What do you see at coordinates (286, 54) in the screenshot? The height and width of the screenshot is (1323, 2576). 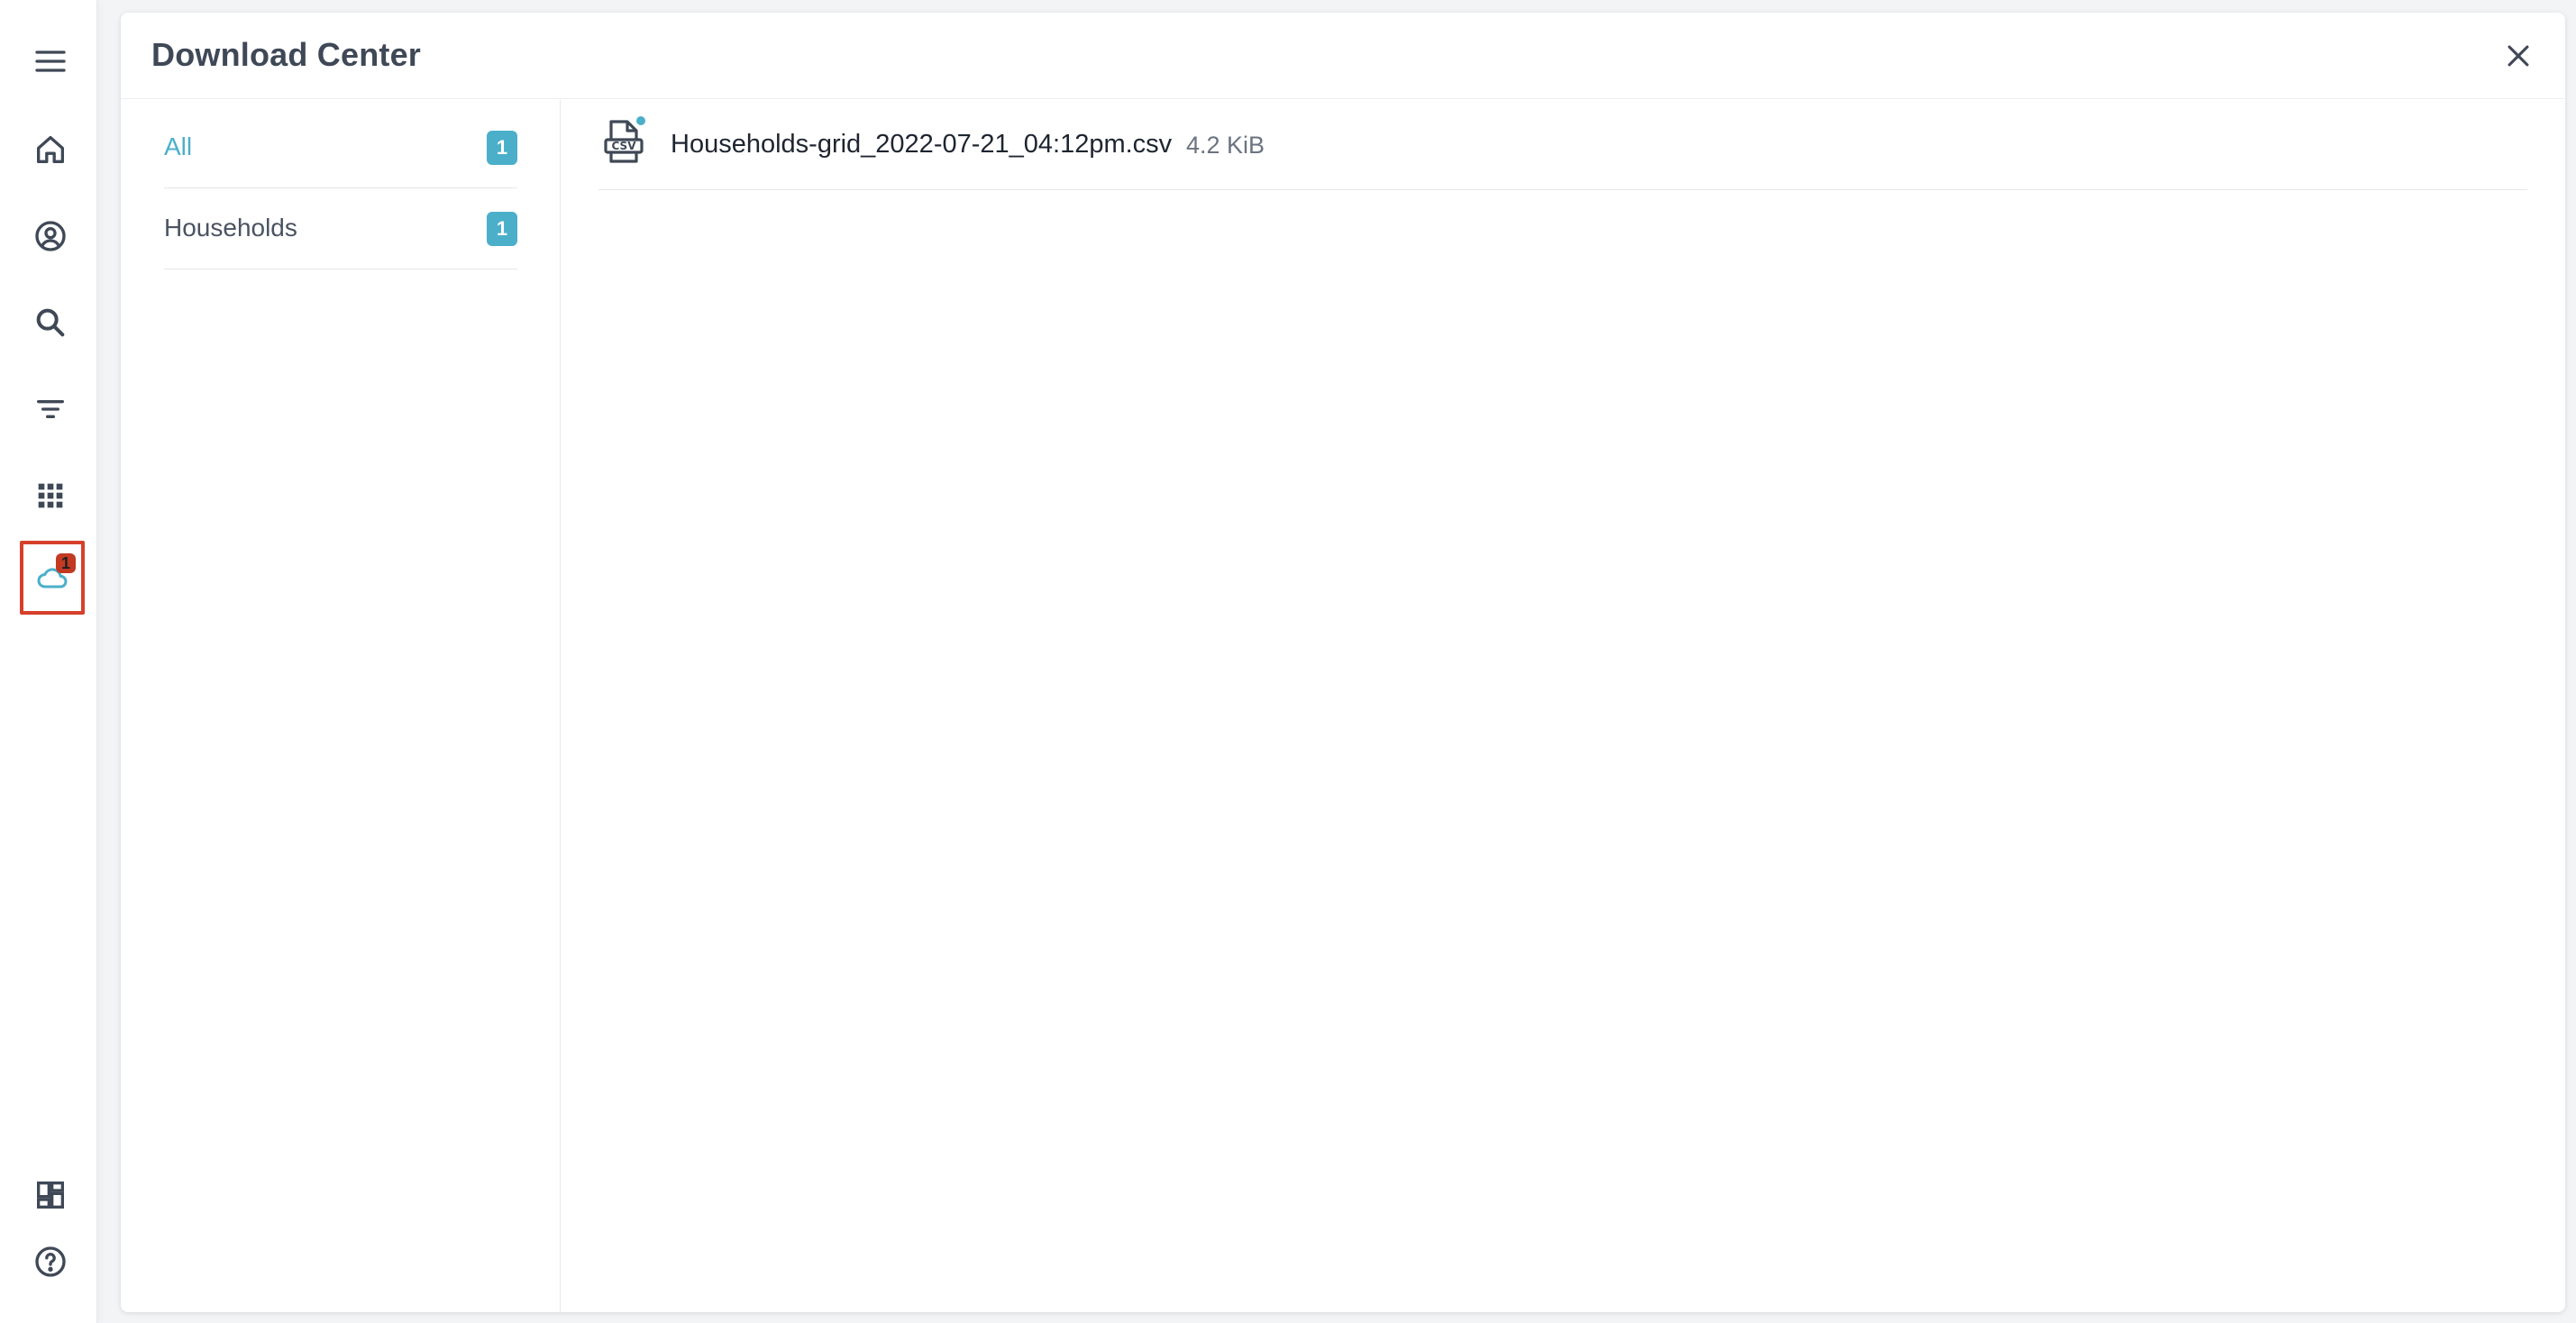 I see `panel-title: Download Center` at bounding box center [286, 54].